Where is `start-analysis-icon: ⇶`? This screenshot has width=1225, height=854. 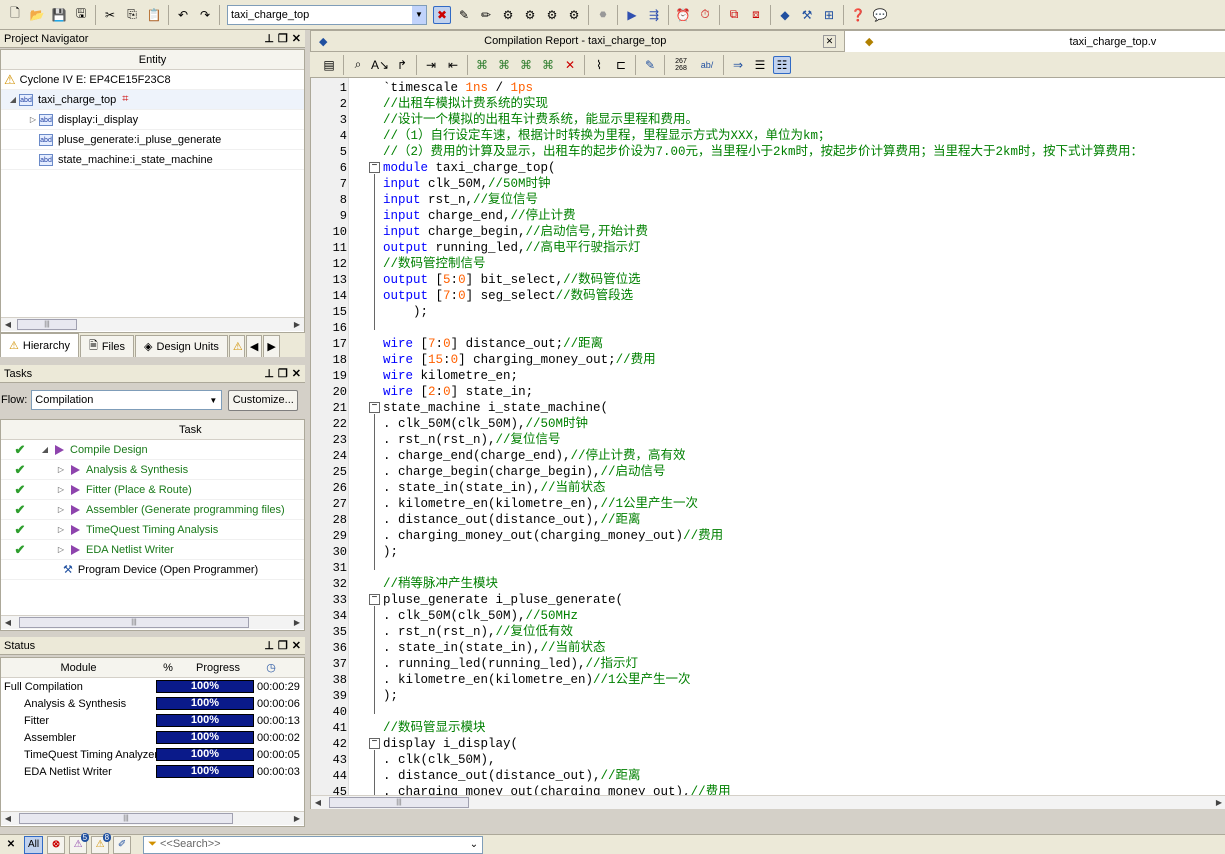 start-analysis-icon: ⇶ is located at coordinates (654, 15).